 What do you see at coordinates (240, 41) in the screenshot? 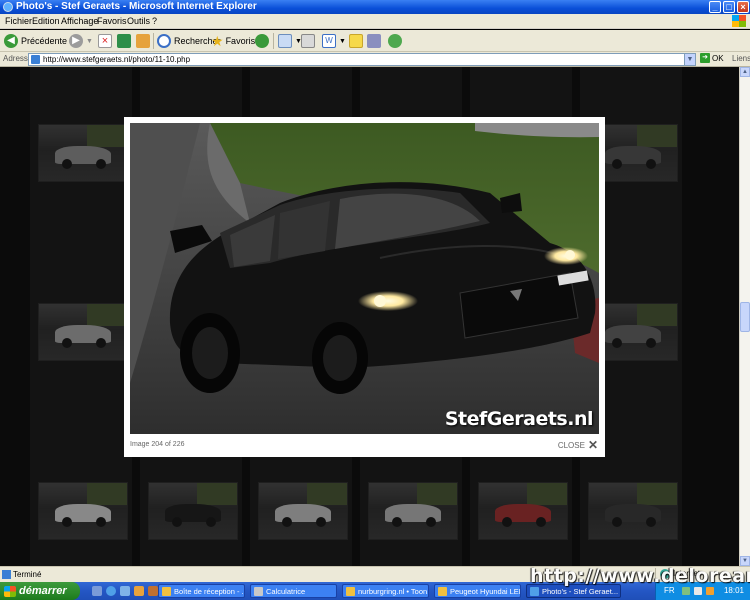
I see `favorites-label: Favoris` at bounding box center [240, 41].